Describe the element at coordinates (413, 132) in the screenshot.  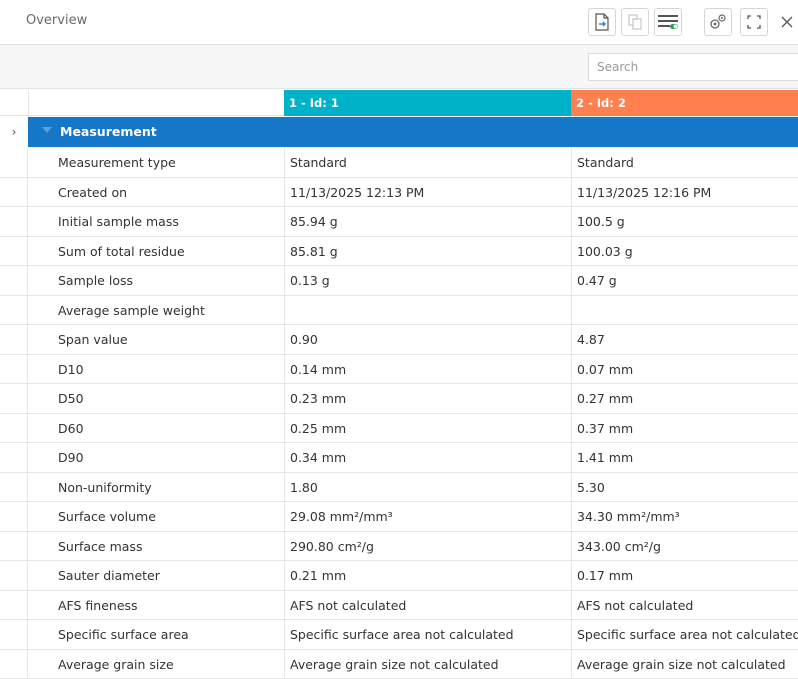
I see `group-row-measurement: Measurement` at that location.